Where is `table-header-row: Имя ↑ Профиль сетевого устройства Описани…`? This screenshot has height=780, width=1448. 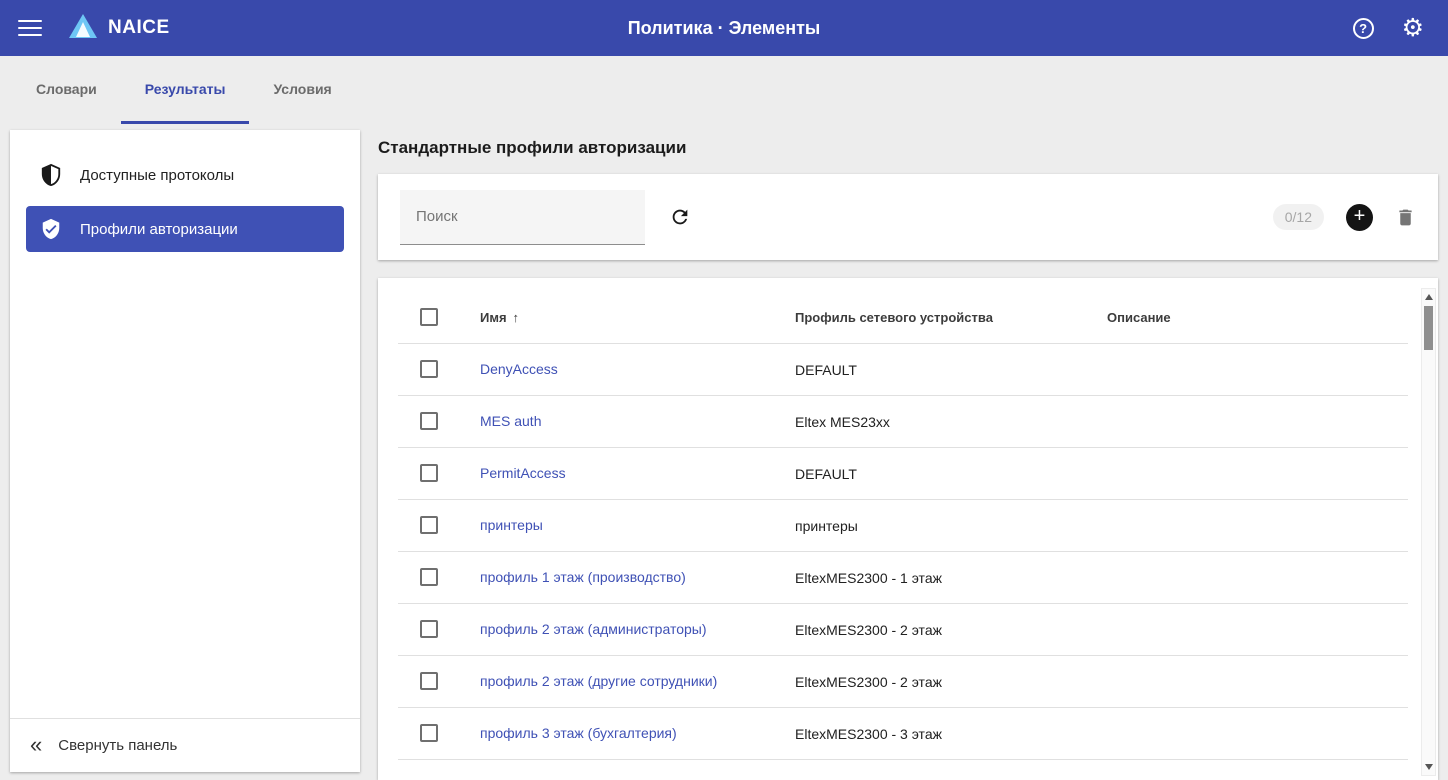 table-header-row: Имя ↑ Профиль сетевого устройства Описани… is located at coordinates (903, 318).